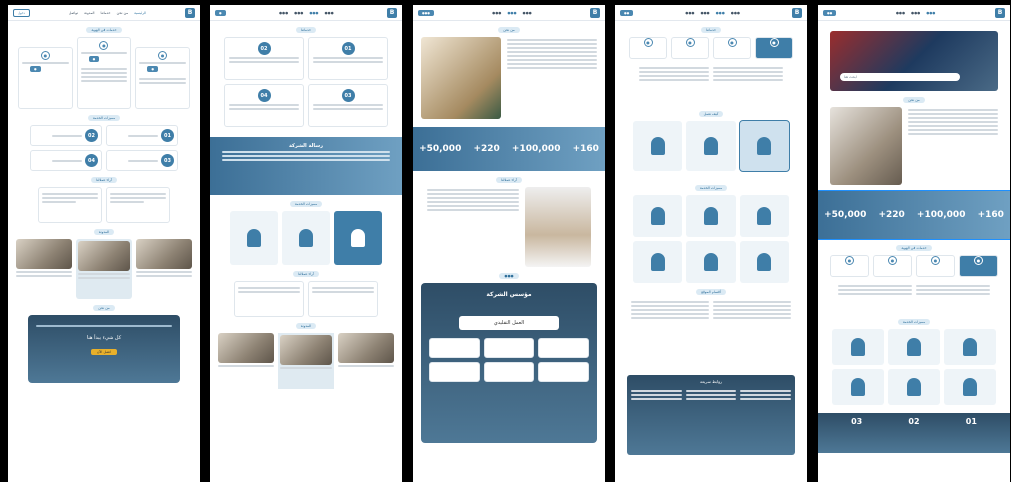  I want to click on feature-number: 03, so click(167, 160).